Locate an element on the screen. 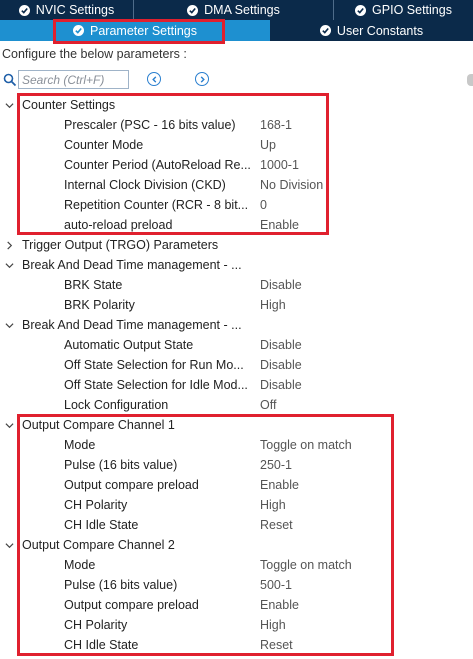  parameter-row: Counter Period (AutoReload Re... 1000-1 is located at coordinates (236, 165).